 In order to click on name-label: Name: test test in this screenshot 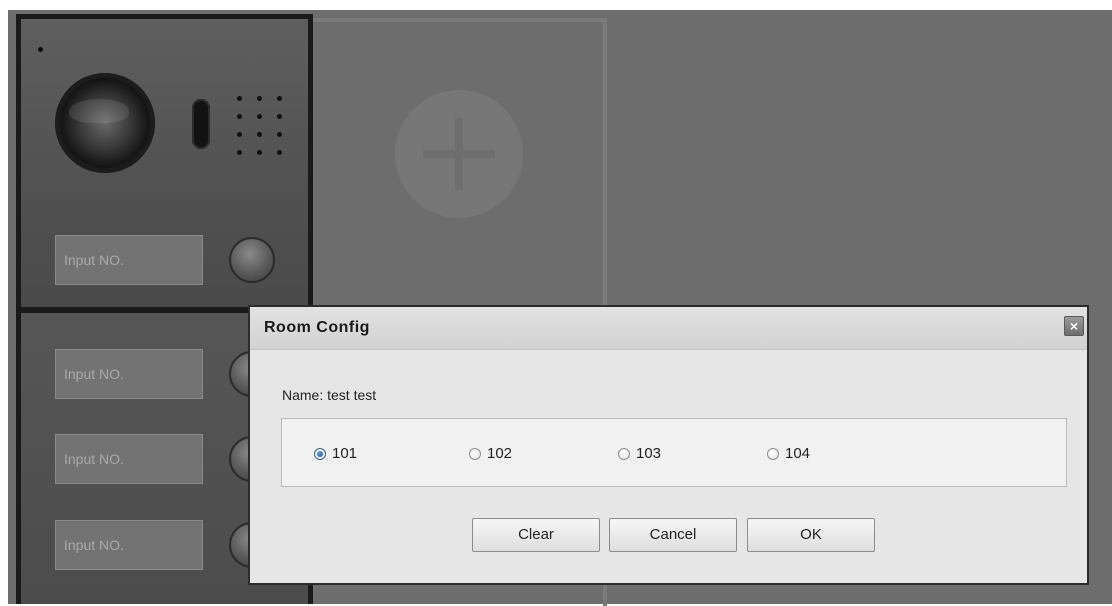, I will do `click(329, 395)`.